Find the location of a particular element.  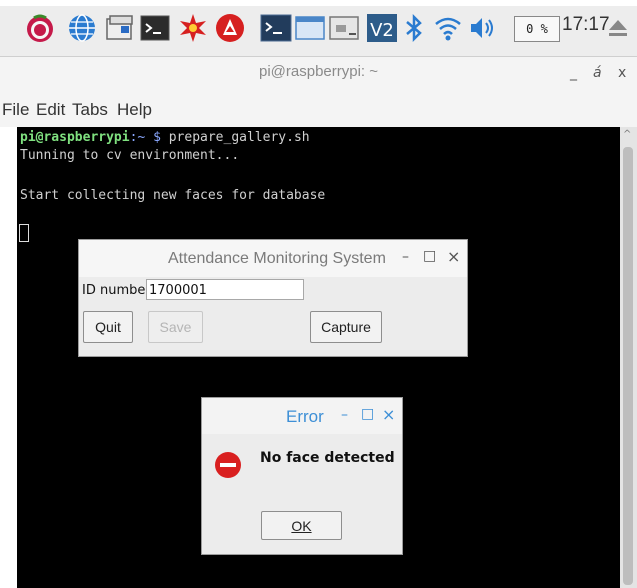

web-browser-icon is located at coordinates (82, 28).